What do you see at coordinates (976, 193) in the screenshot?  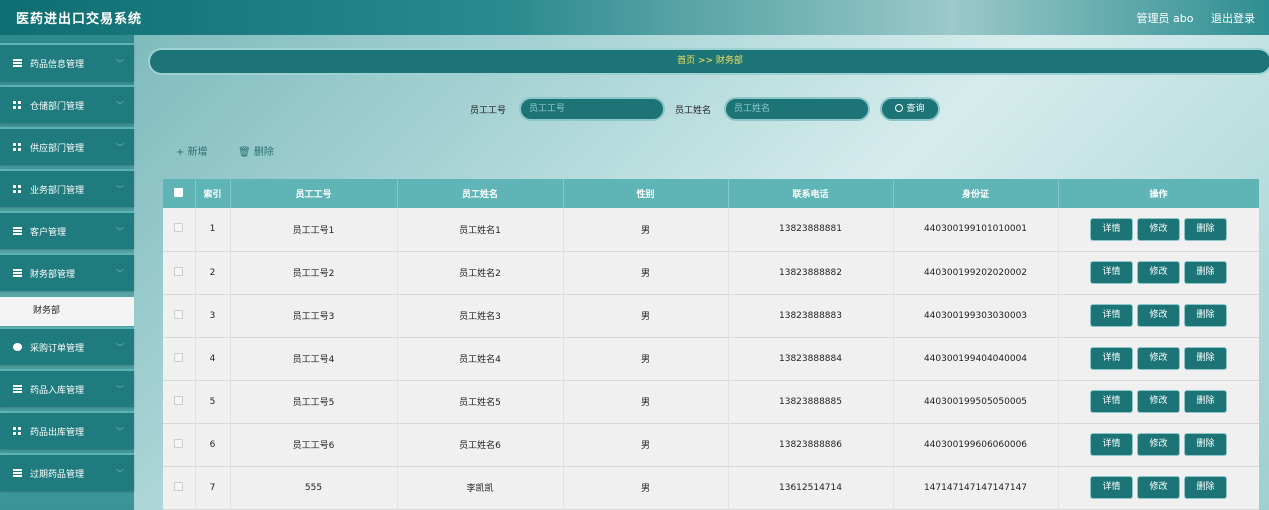 I see `column-header: 身份证` at bounding box center [976, 193].